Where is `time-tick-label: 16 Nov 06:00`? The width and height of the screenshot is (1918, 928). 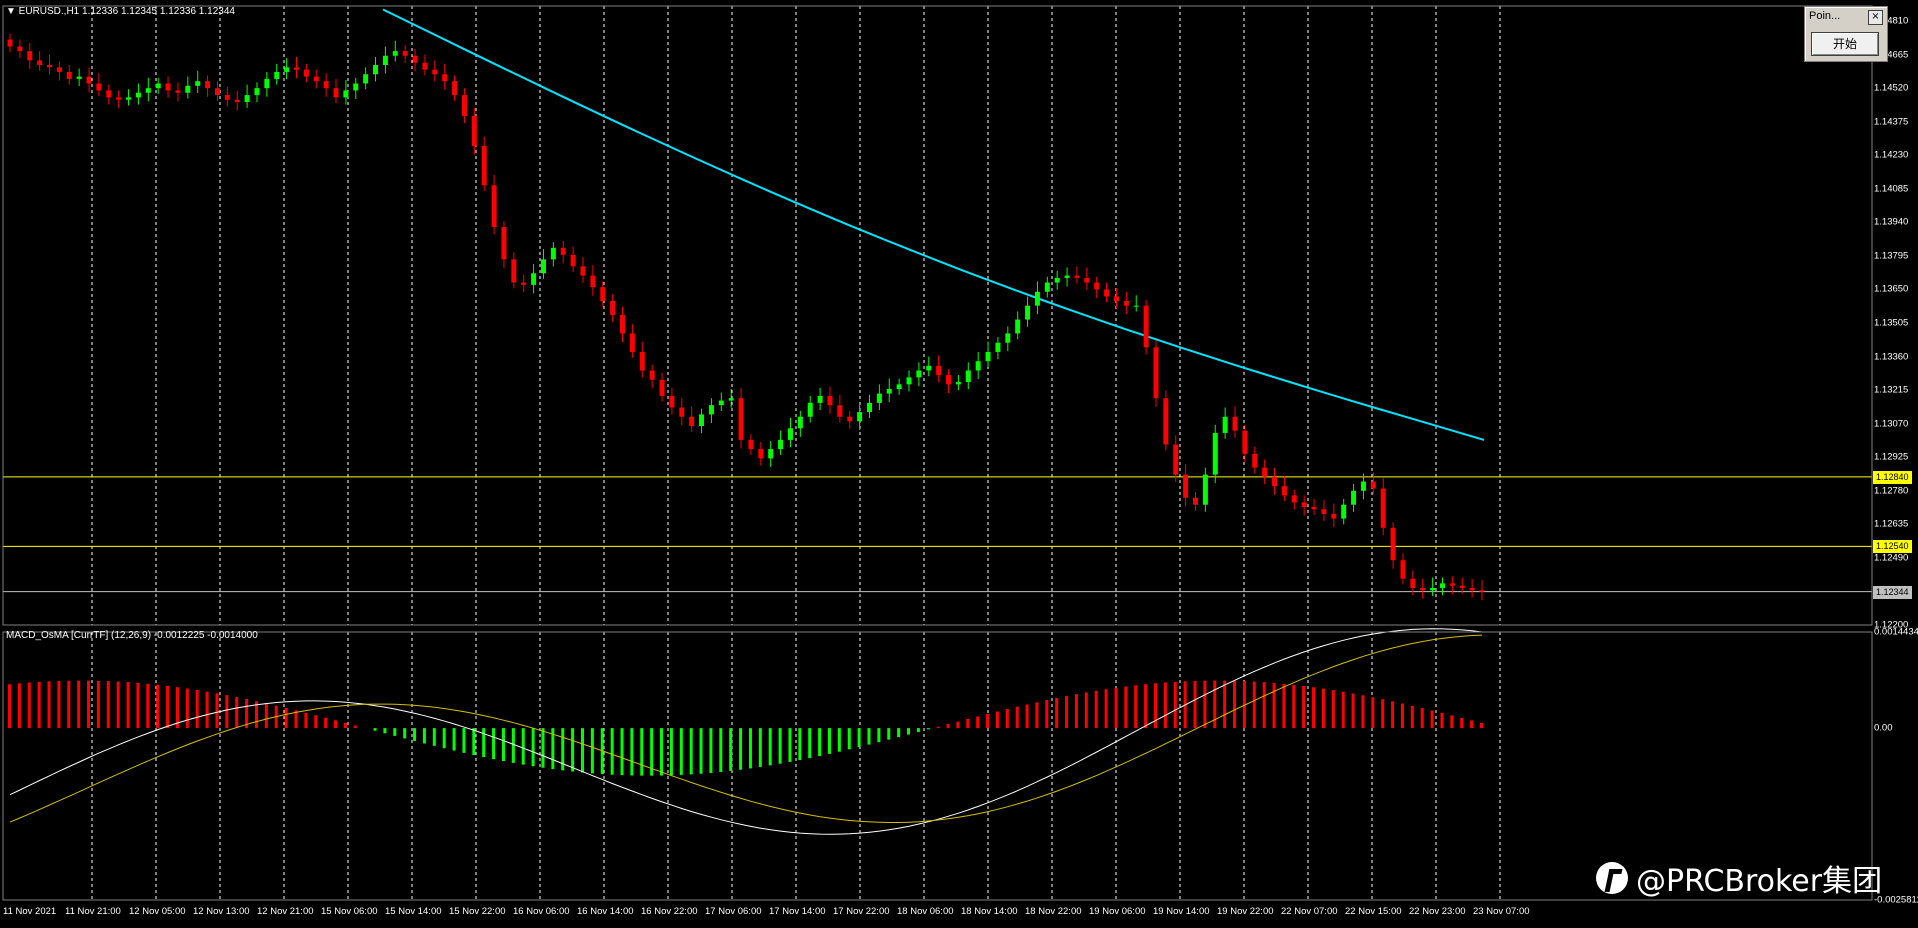 time-tick-label: 16 Nov 06:00 is located at coordinates (541, 911).